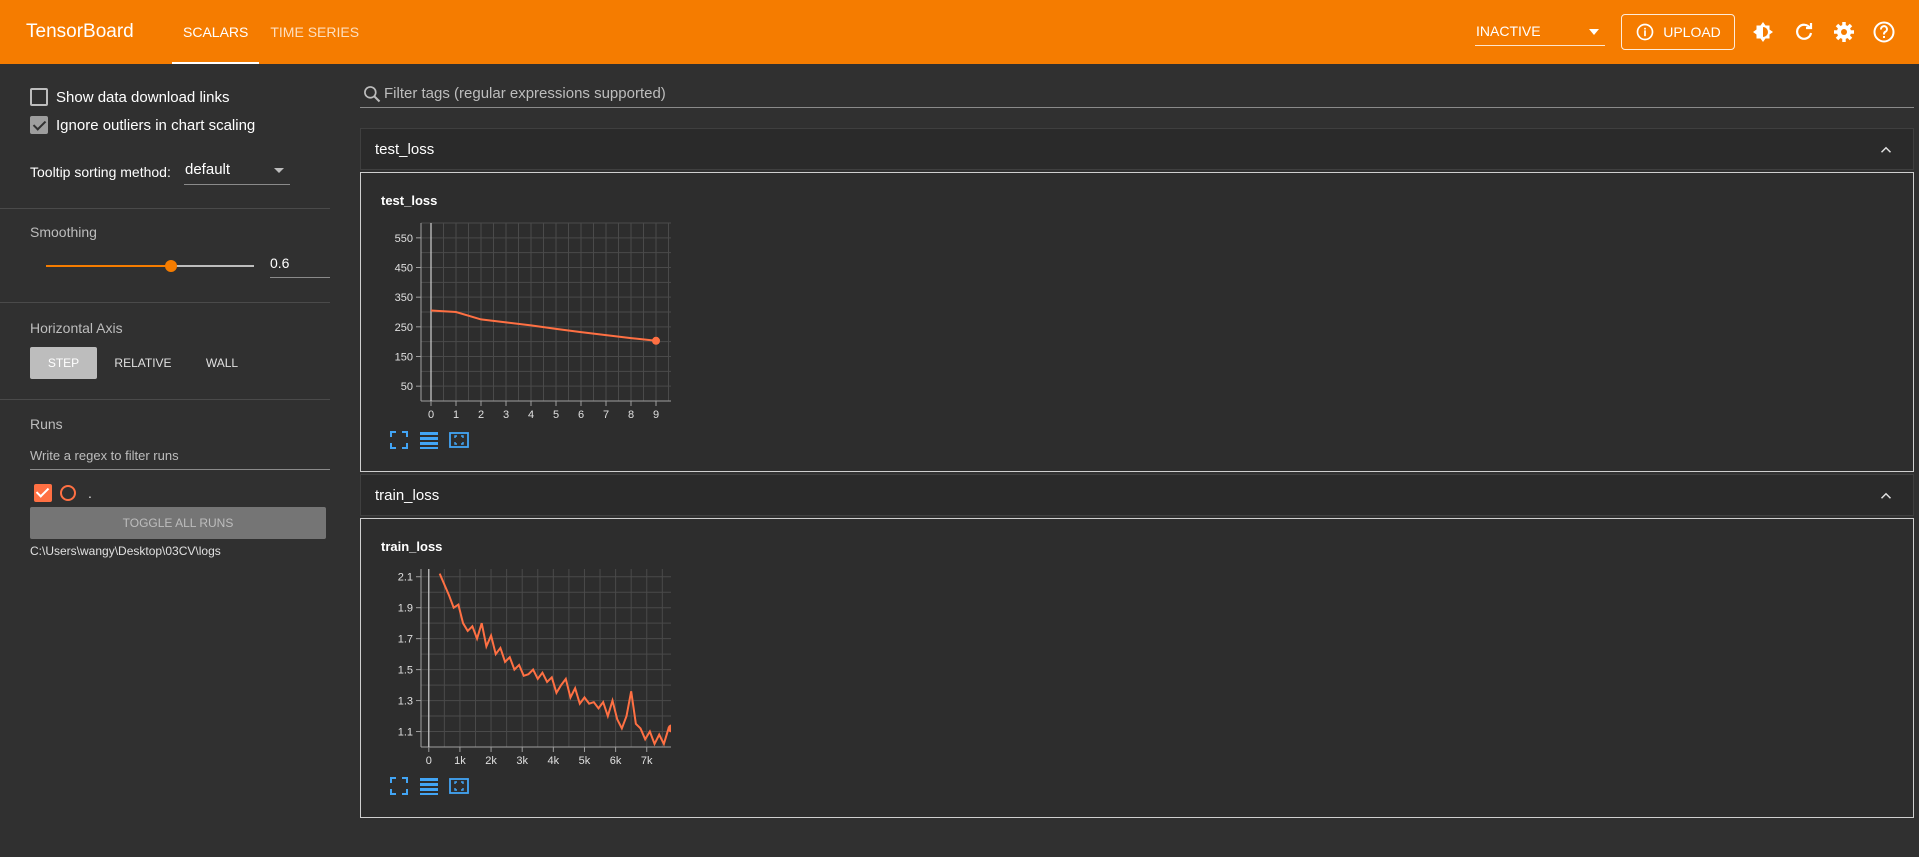 The image size is (1919, 857). Describe the element at coordinates (80, 31) in the screenshot. I see `brand-title: TensorBoard` at that location.